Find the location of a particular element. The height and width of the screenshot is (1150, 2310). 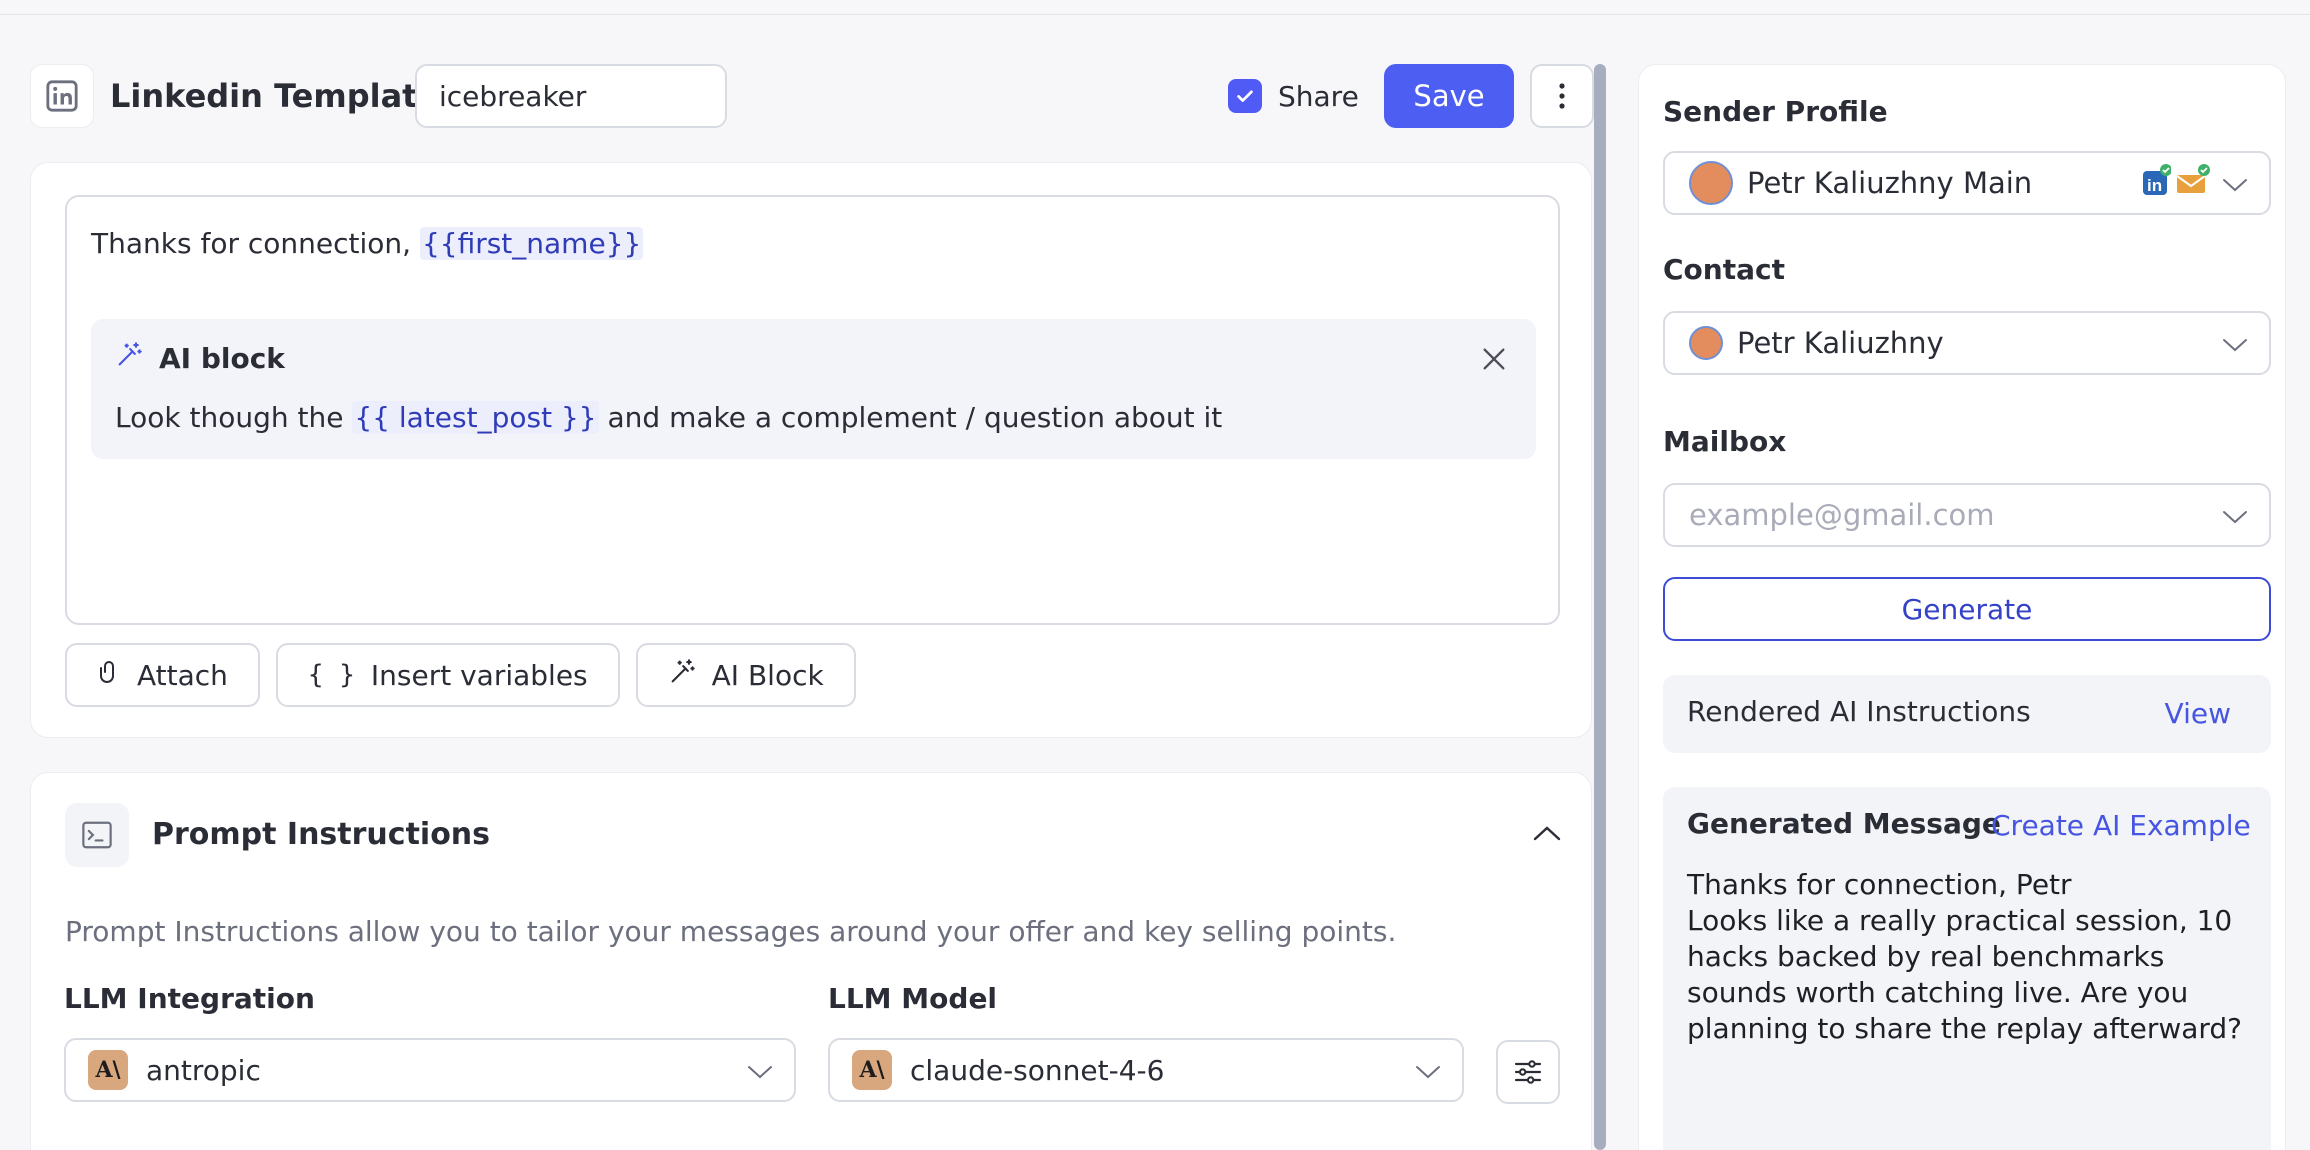

sender-profile-select: Petr Kaliuzhny Main in is located at coordinates (1967, 183).